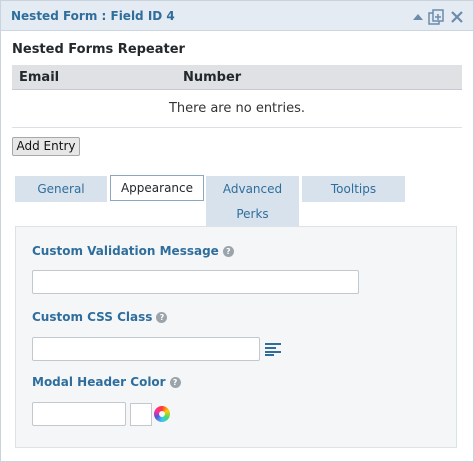 This screenshot has height=462, width=474. Describe the element at coordinates (252, 214) in the screenshot. I see `tab-perks: Perks` at that location.